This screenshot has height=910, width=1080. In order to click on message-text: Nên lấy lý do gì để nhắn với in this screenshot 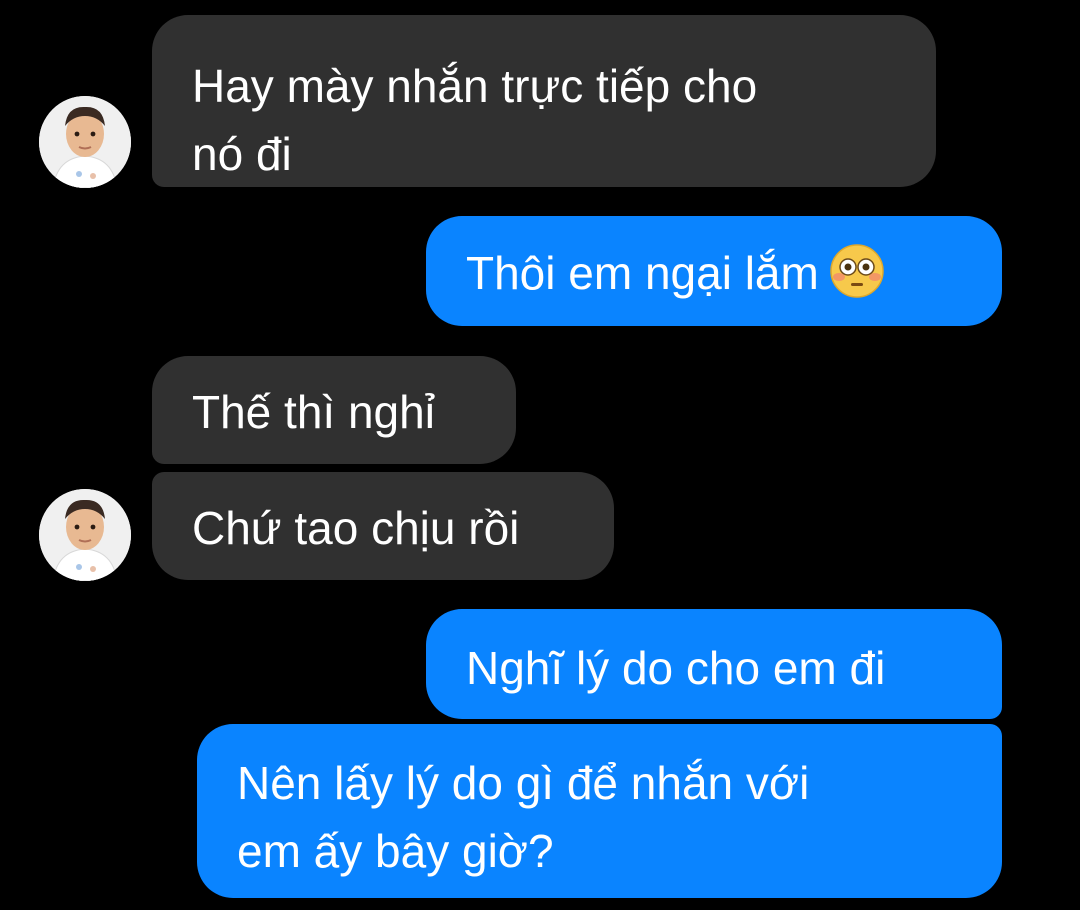, I will do `click(523, 783)`.